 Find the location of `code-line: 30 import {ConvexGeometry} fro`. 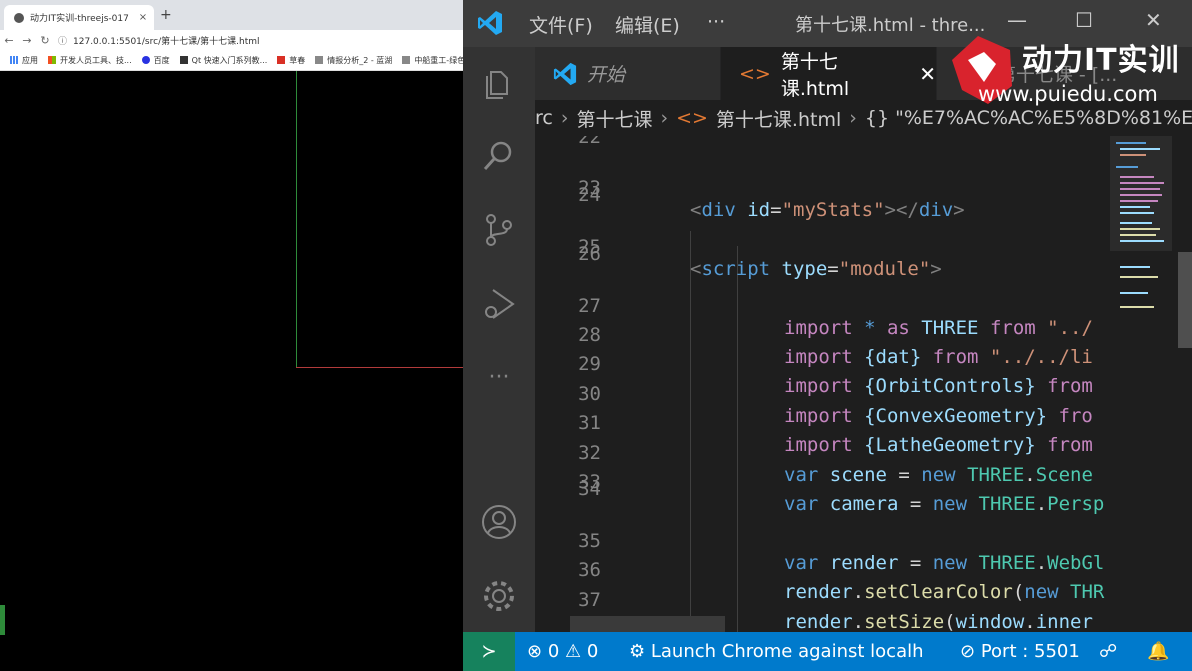

code-line: 30 import {ConvexGeometry} fro is located at coordinates (835, 405).